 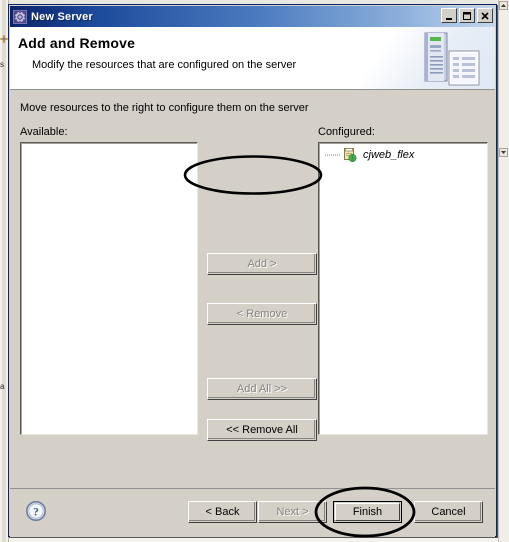 I want to click on scroll-up-arrow-icon, so click(x=503, y=5).